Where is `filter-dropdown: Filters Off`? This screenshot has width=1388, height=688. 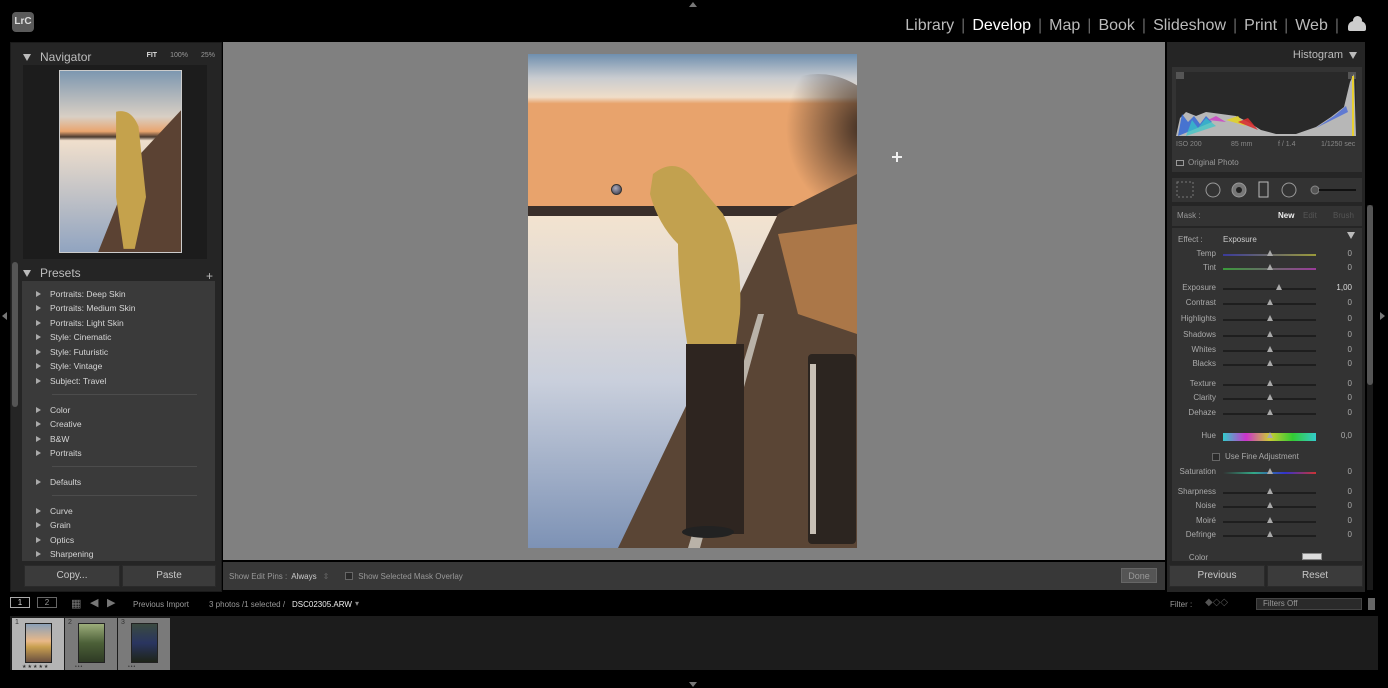
filter-dropdown: Filters Off is located at coordinates (1309, 604).